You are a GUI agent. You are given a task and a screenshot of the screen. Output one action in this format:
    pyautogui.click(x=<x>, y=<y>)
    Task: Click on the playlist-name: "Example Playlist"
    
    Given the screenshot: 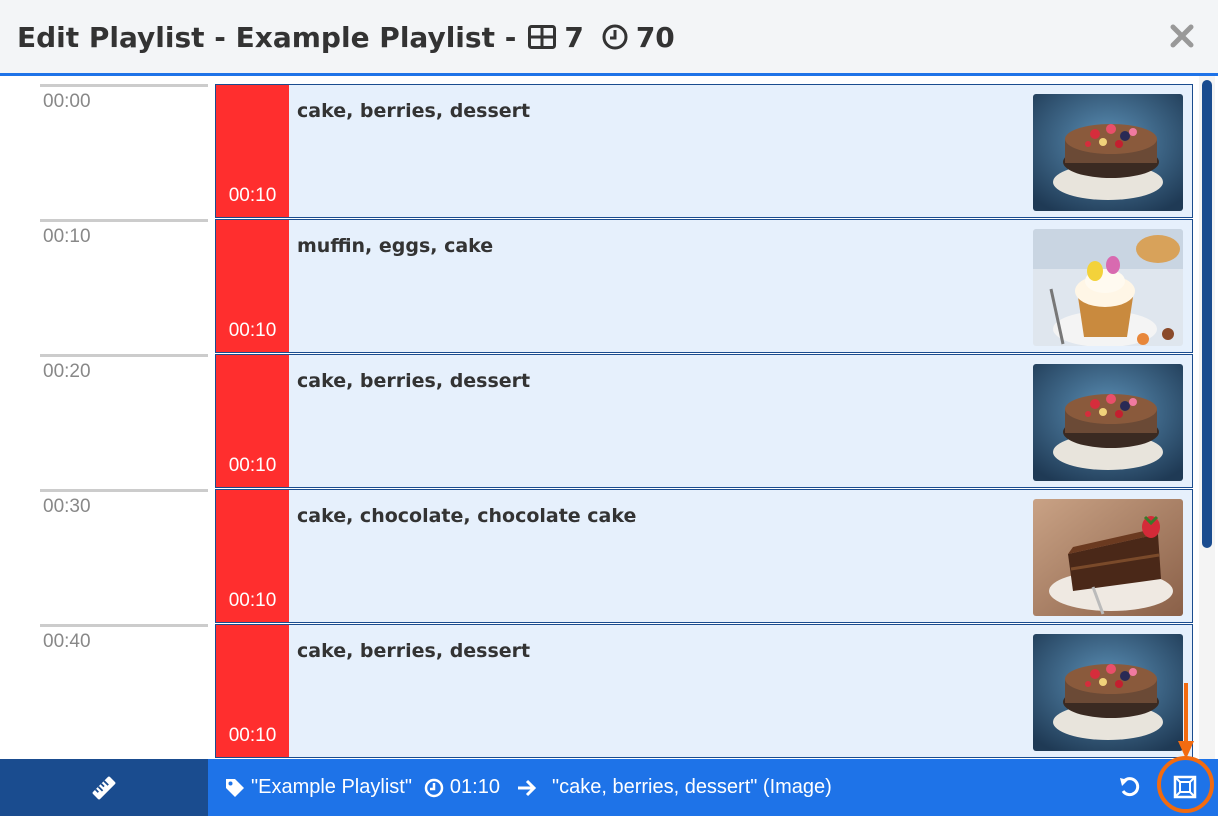 What is the action you would take?
    pyautogui.click(x=331, y=787)
    